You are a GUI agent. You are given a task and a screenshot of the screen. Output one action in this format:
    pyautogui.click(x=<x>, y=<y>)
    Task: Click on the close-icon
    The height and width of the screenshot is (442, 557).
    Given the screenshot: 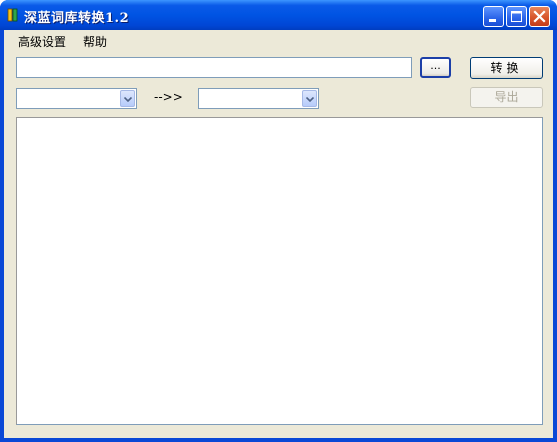 What is the action you would take?
    pyautogui.click(x=539, y=16)
    